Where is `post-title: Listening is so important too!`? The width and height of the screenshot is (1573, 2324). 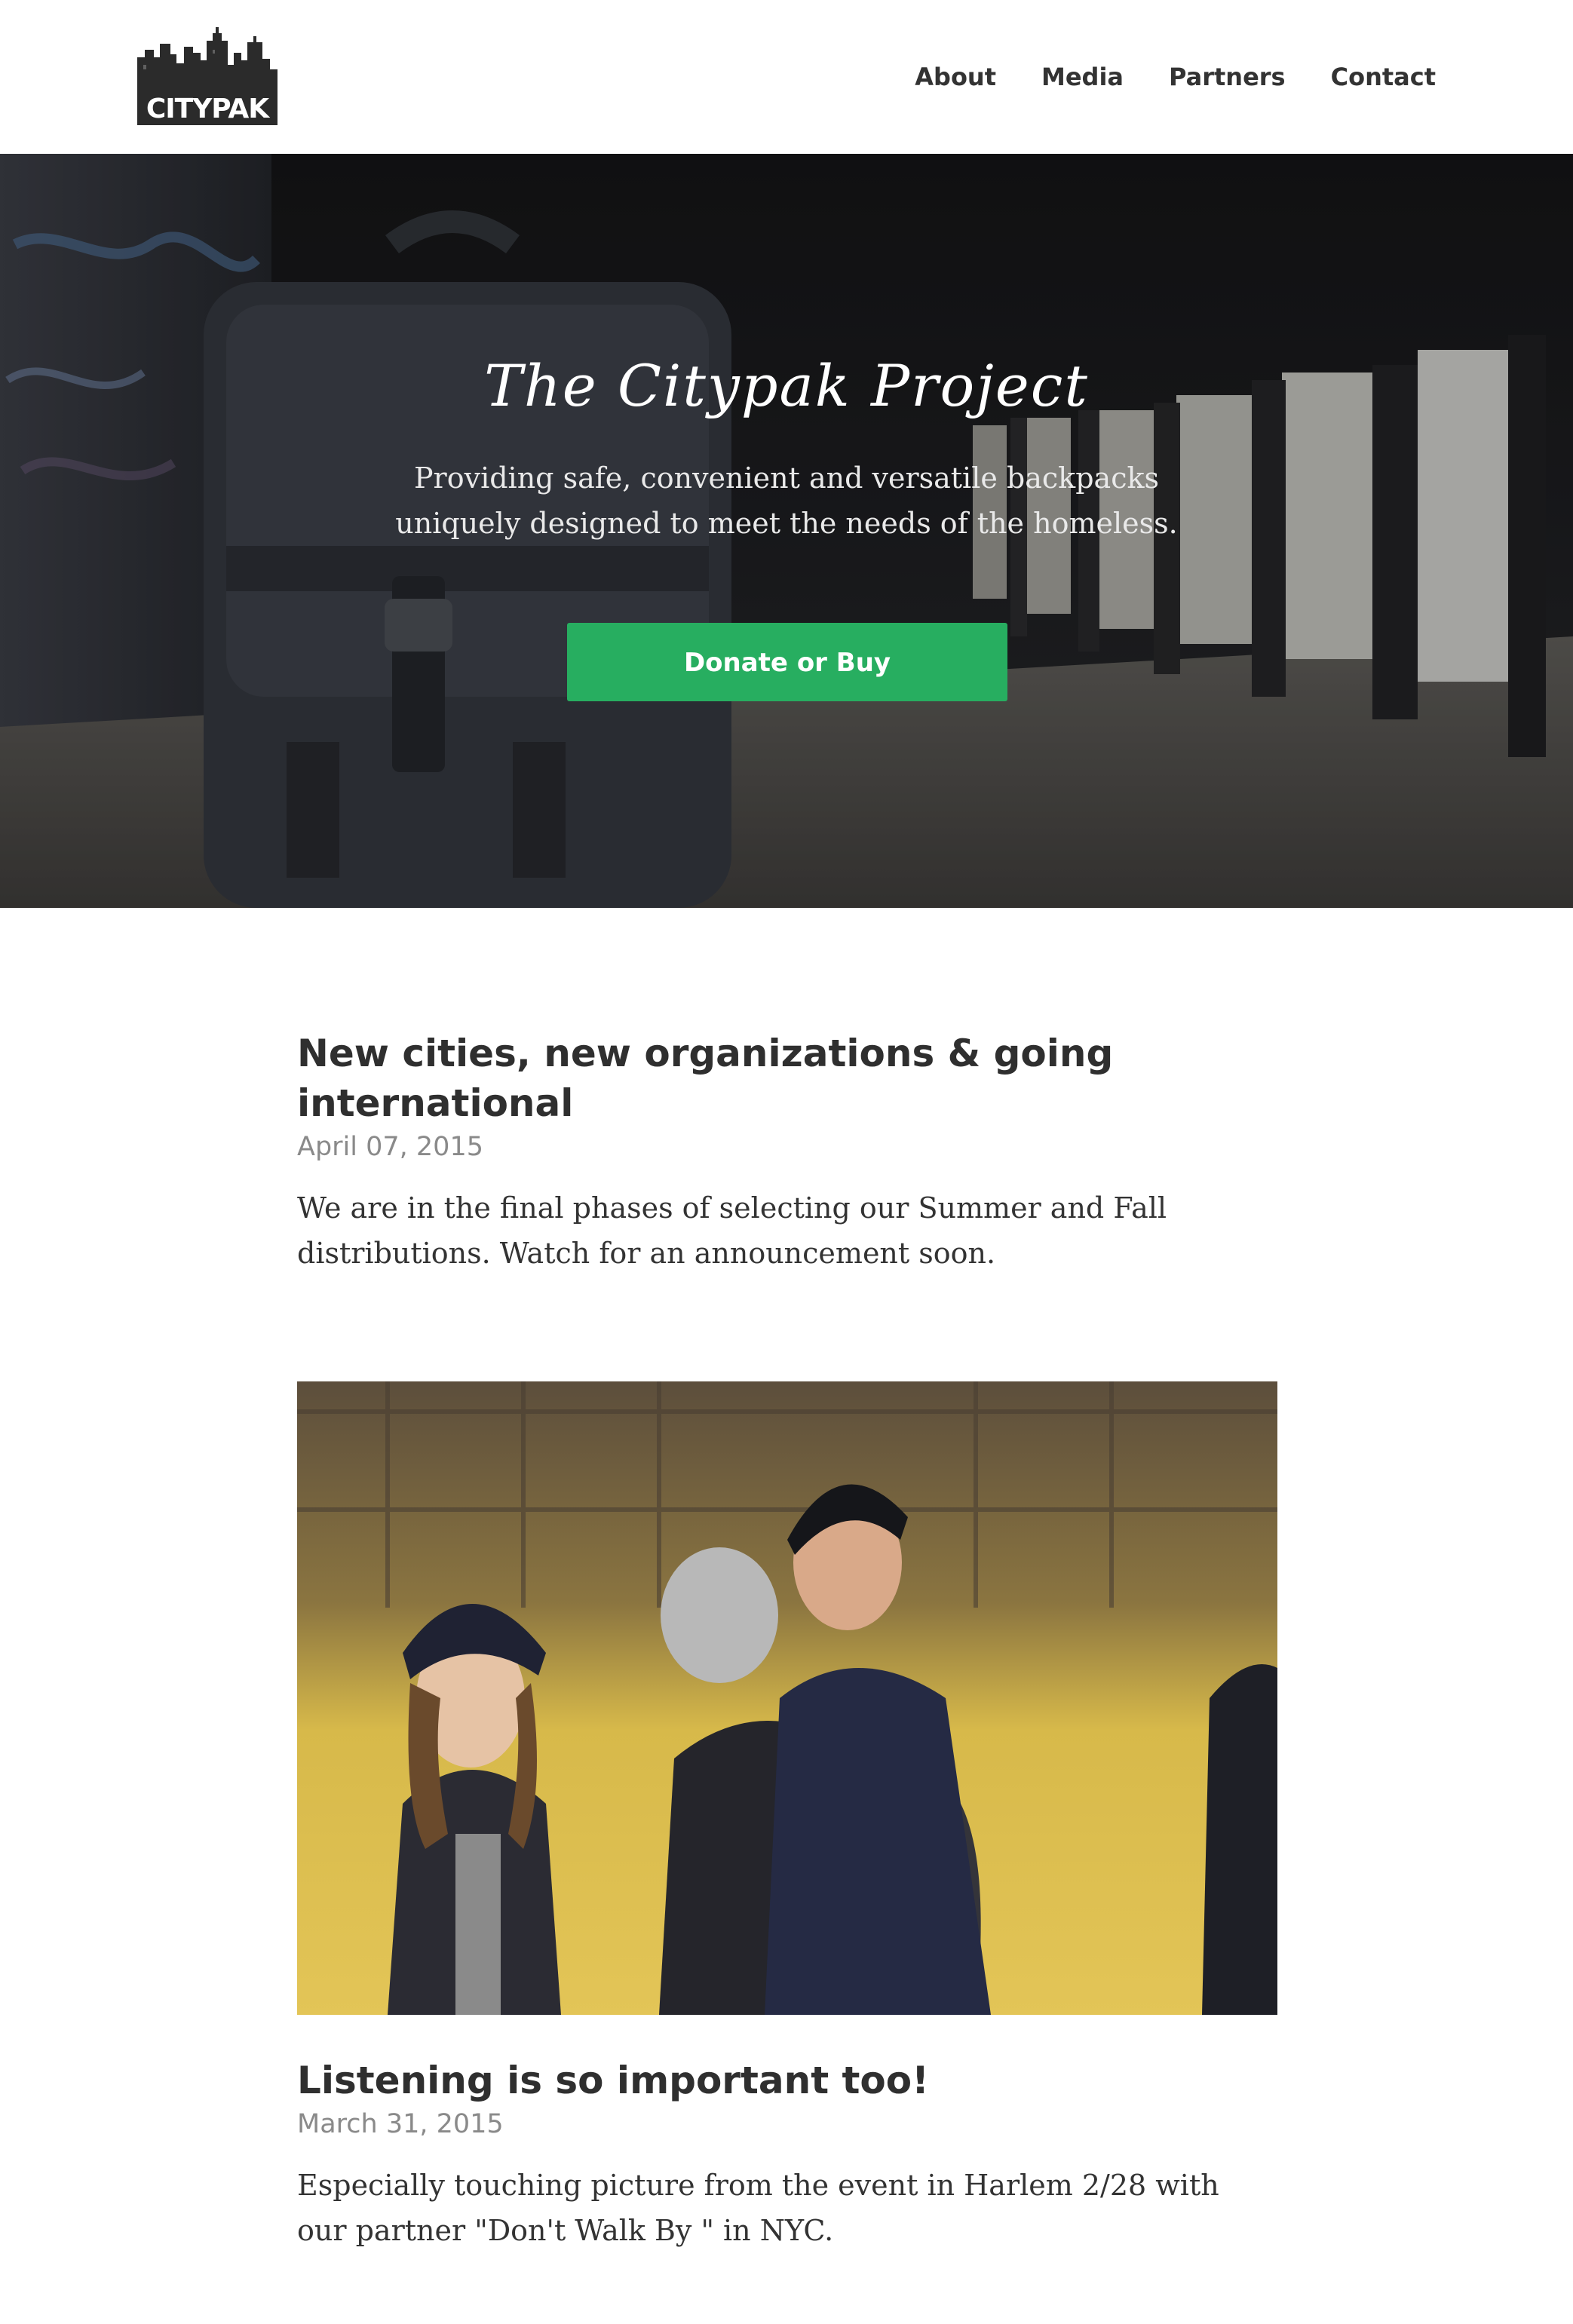 post-title: Listening is so important too! is located at coordinates (787, 2080).